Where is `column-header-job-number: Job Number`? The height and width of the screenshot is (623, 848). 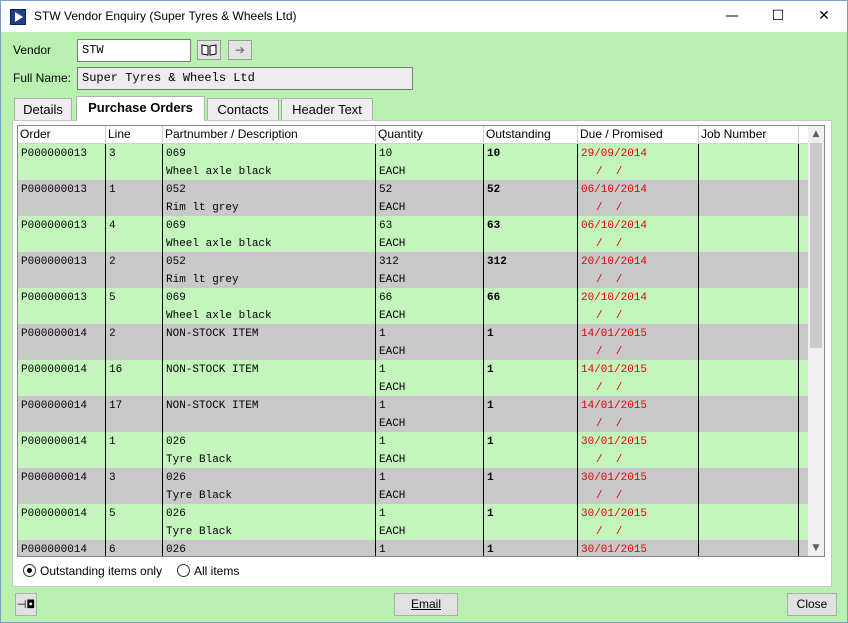
column-header-job-number: Job Number is located at coordinates (749, 135).